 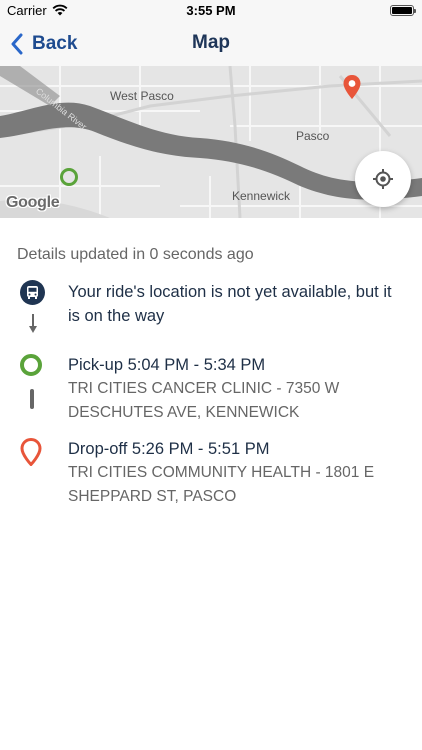 I want to click on status-time: 3:55 PM, so click(x=211, y=10).